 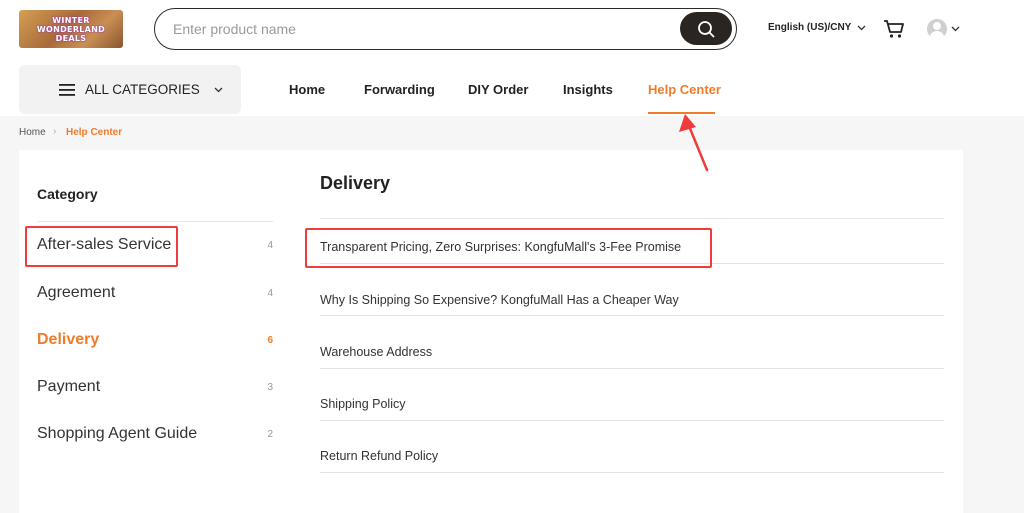 I want to click on cart-icon, so click(x=894, y=29).